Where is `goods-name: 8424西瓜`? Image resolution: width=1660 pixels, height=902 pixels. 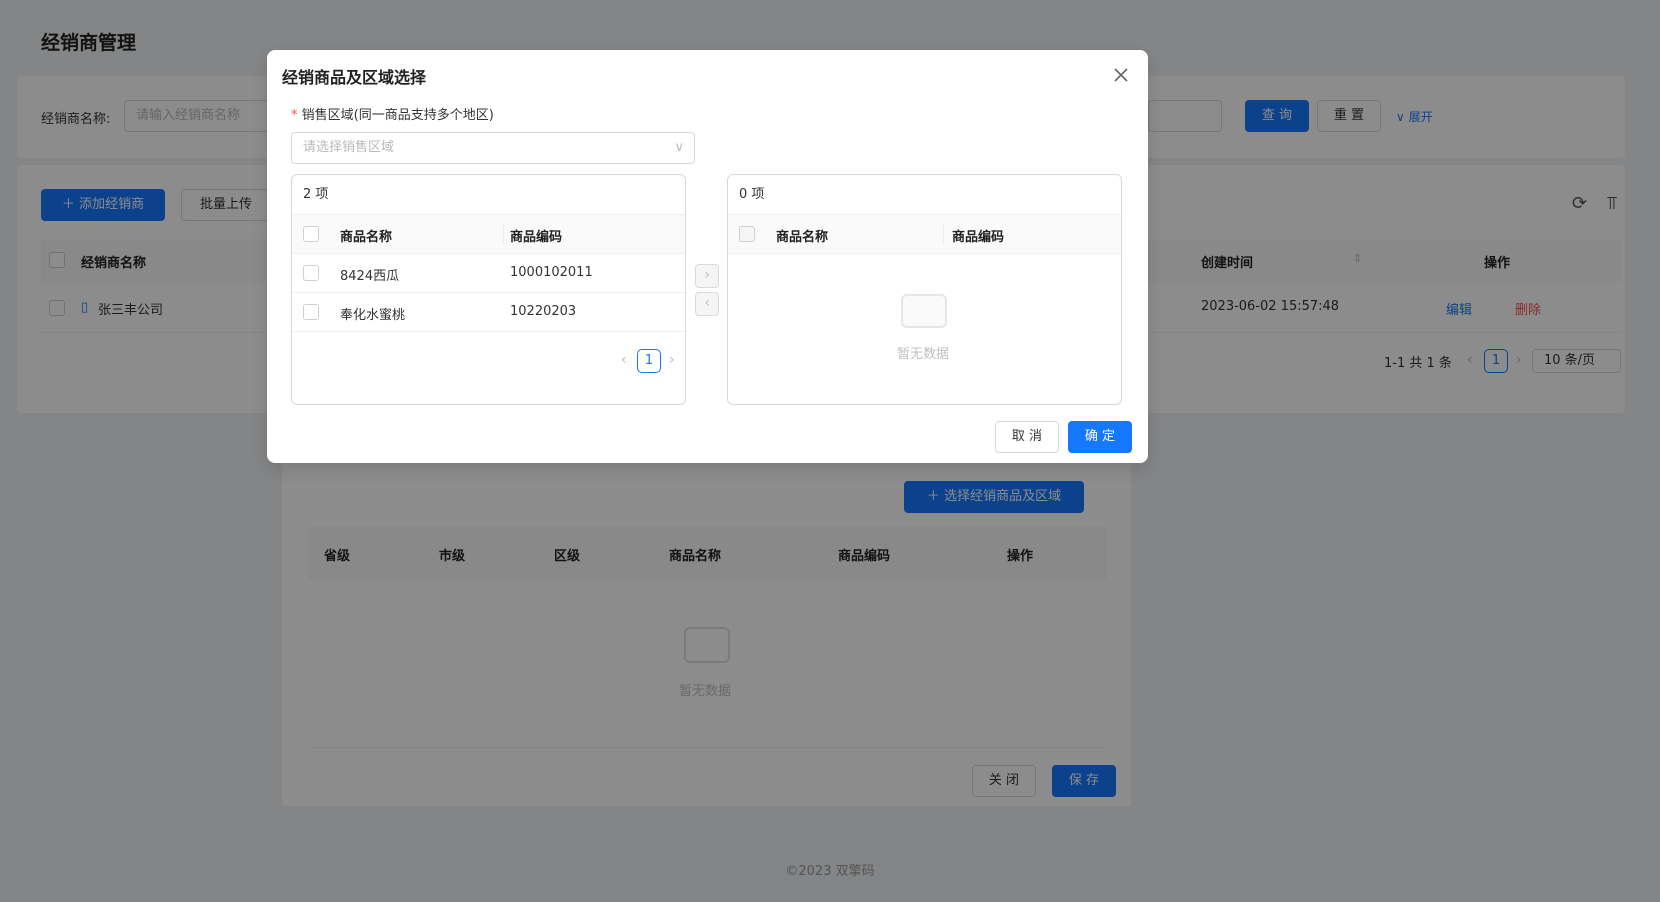
goods-name: 8424西瓜 is located at coordinates (370, 276).